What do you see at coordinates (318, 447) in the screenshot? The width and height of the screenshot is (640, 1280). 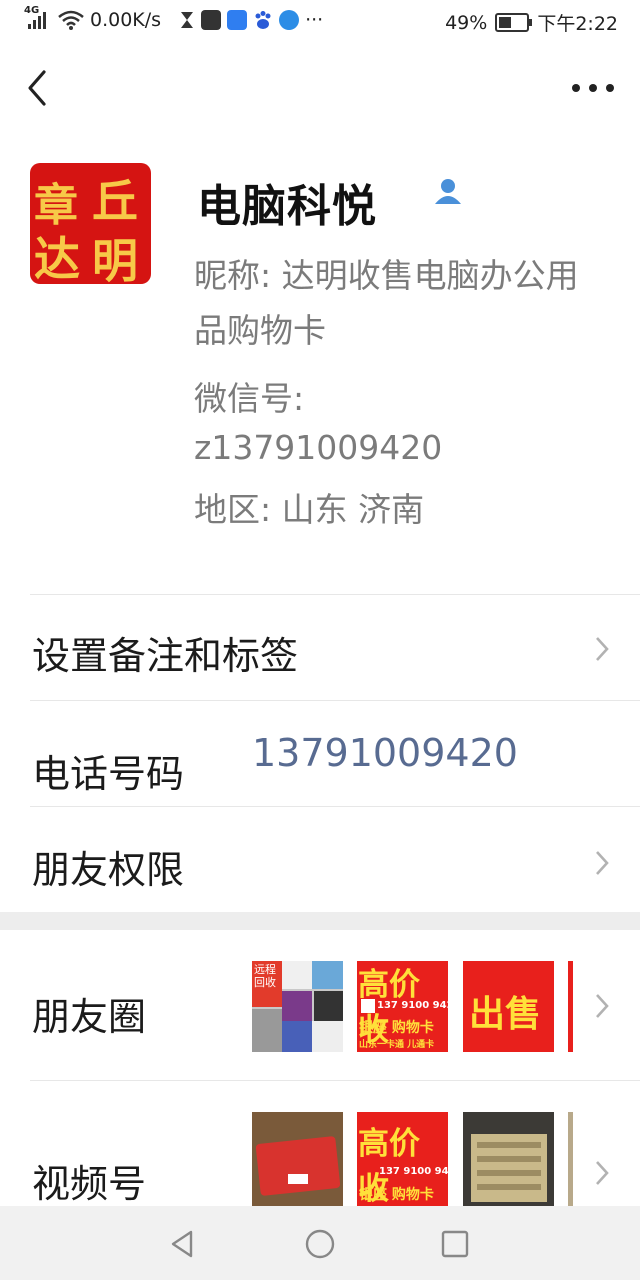 I see `wechat-id-value: z13791009420` at bounding box center [318, 447].